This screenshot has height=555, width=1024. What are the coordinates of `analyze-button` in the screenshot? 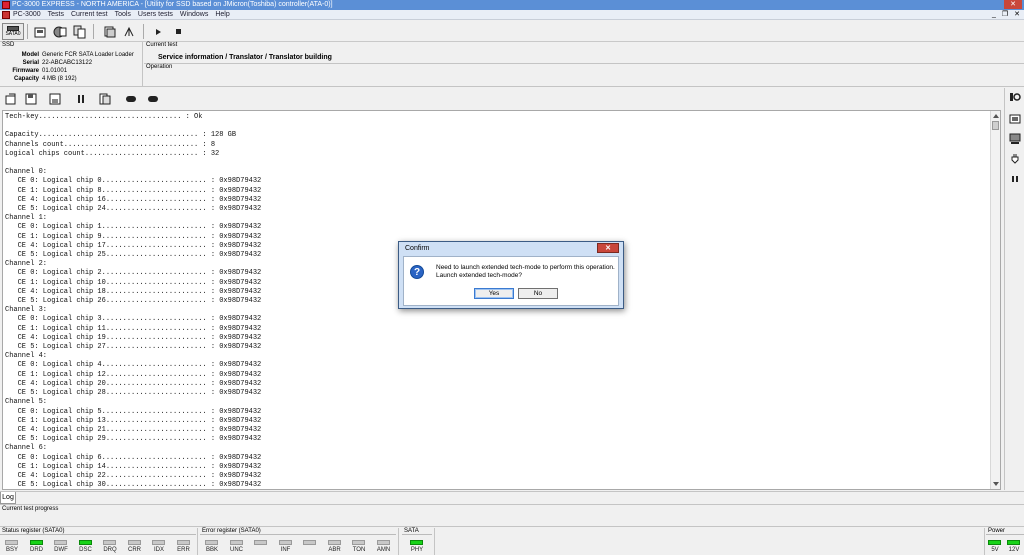 It's located at (129, 31).